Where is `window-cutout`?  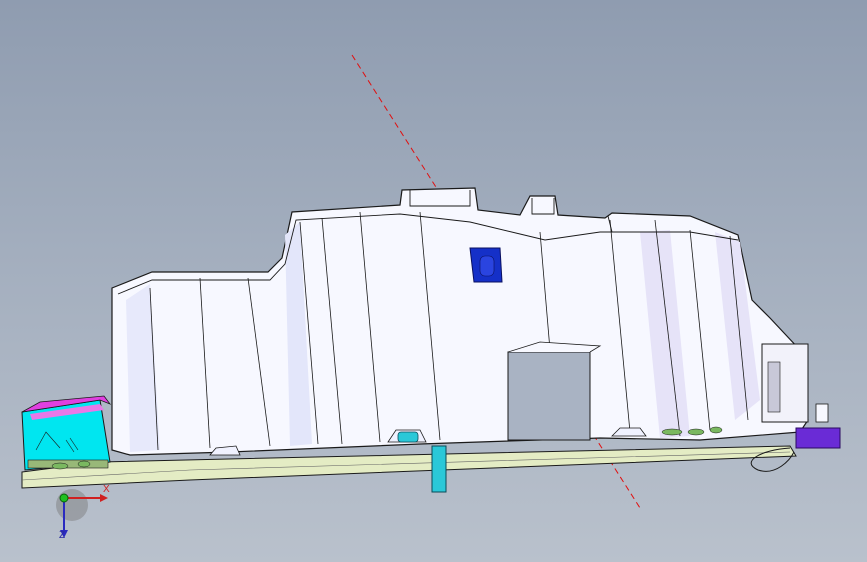
window-cutout is located at coordinates (549, 396).